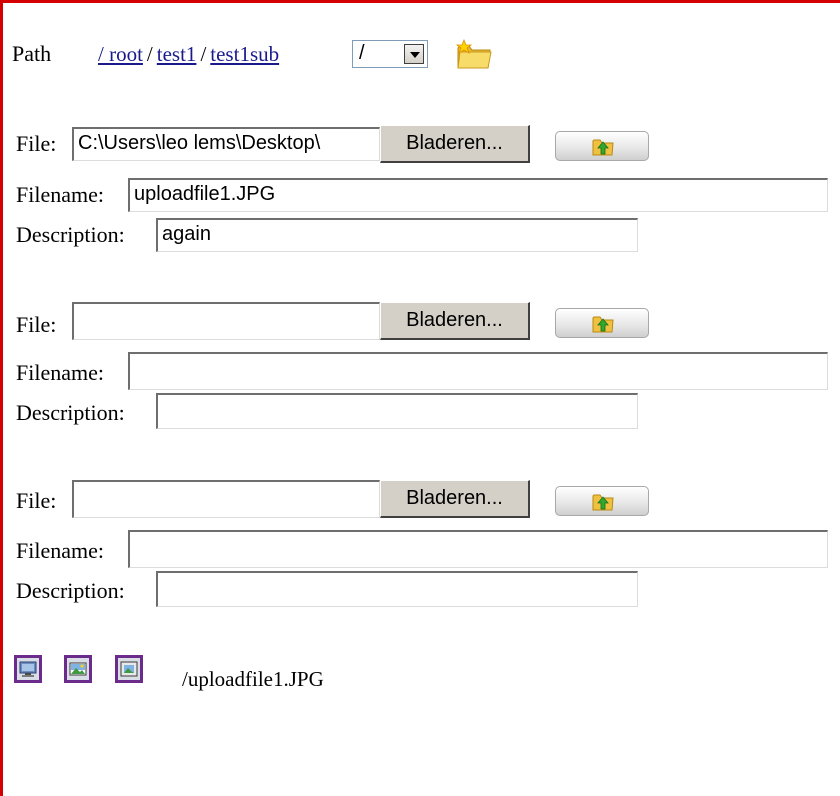 Image resolution: width=840 pixels, height=796 pixels. I want to click on breadcrumb-test1sub: test1sub, so click(244, 54).